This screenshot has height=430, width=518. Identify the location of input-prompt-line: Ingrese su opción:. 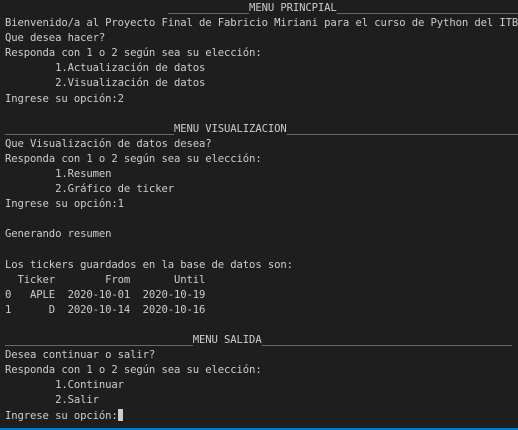
(261, 416).